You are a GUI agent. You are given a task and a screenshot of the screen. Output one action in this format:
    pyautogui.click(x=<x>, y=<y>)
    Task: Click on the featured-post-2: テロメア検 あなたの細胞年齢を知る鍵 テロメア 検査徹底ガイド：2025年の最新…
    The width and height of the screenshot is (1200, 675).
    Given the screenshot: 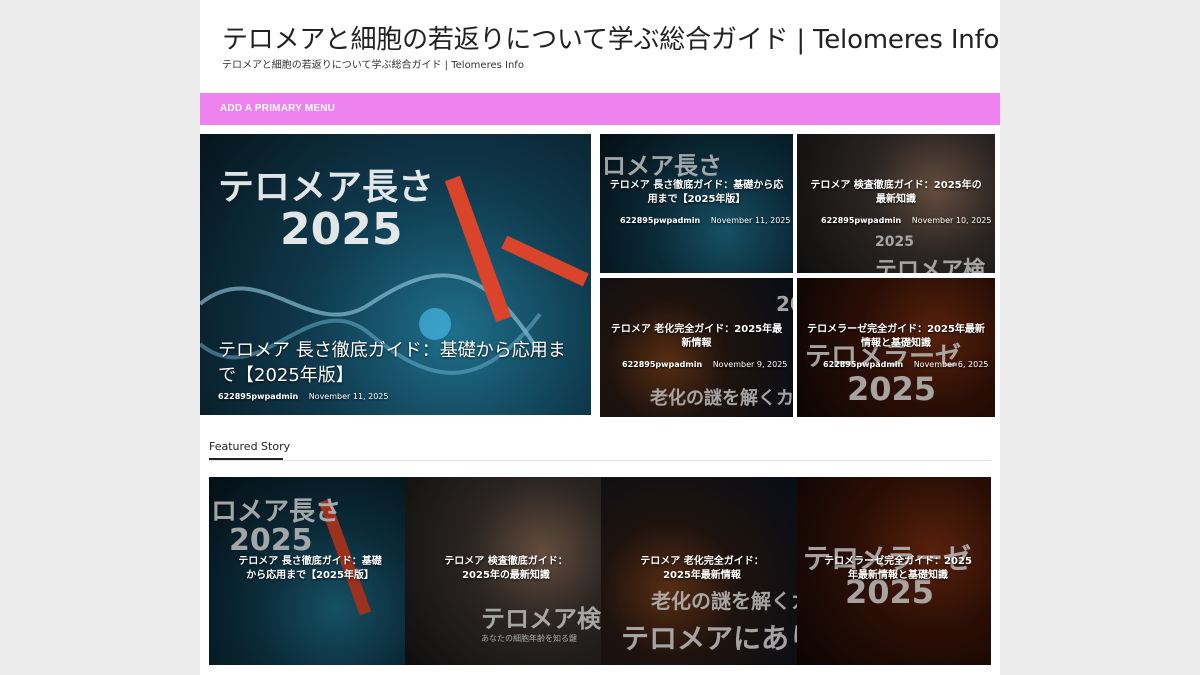 What is the action you would take?
    pyautogui.click(x=503, y=571)
    